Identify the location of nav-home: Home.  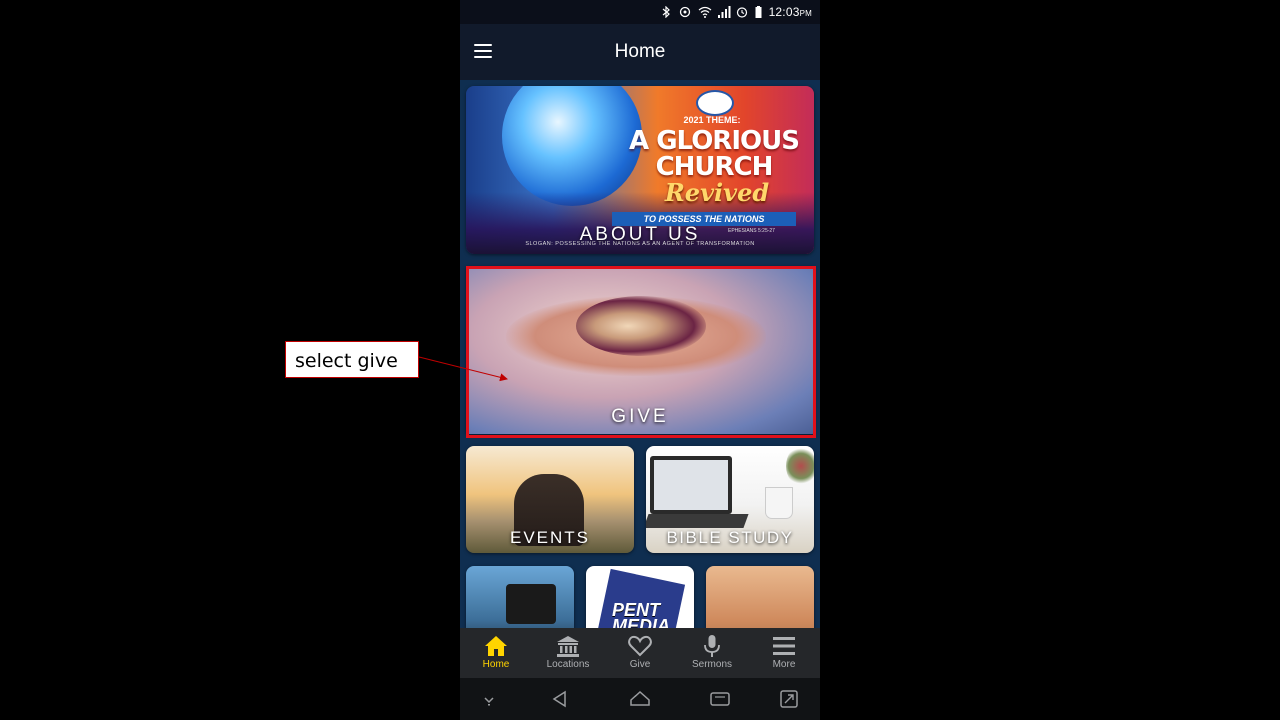
(496, 653).